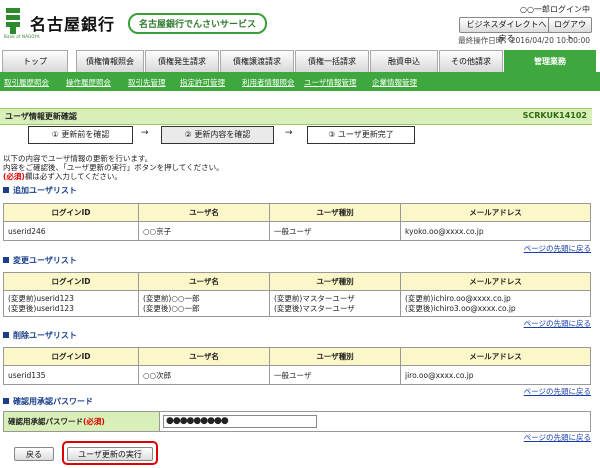  Describe the element at coordinates (495, 231) in the screenshot. I see `cell-email: kyoko.oo@xxxx.co.jp` at that location.